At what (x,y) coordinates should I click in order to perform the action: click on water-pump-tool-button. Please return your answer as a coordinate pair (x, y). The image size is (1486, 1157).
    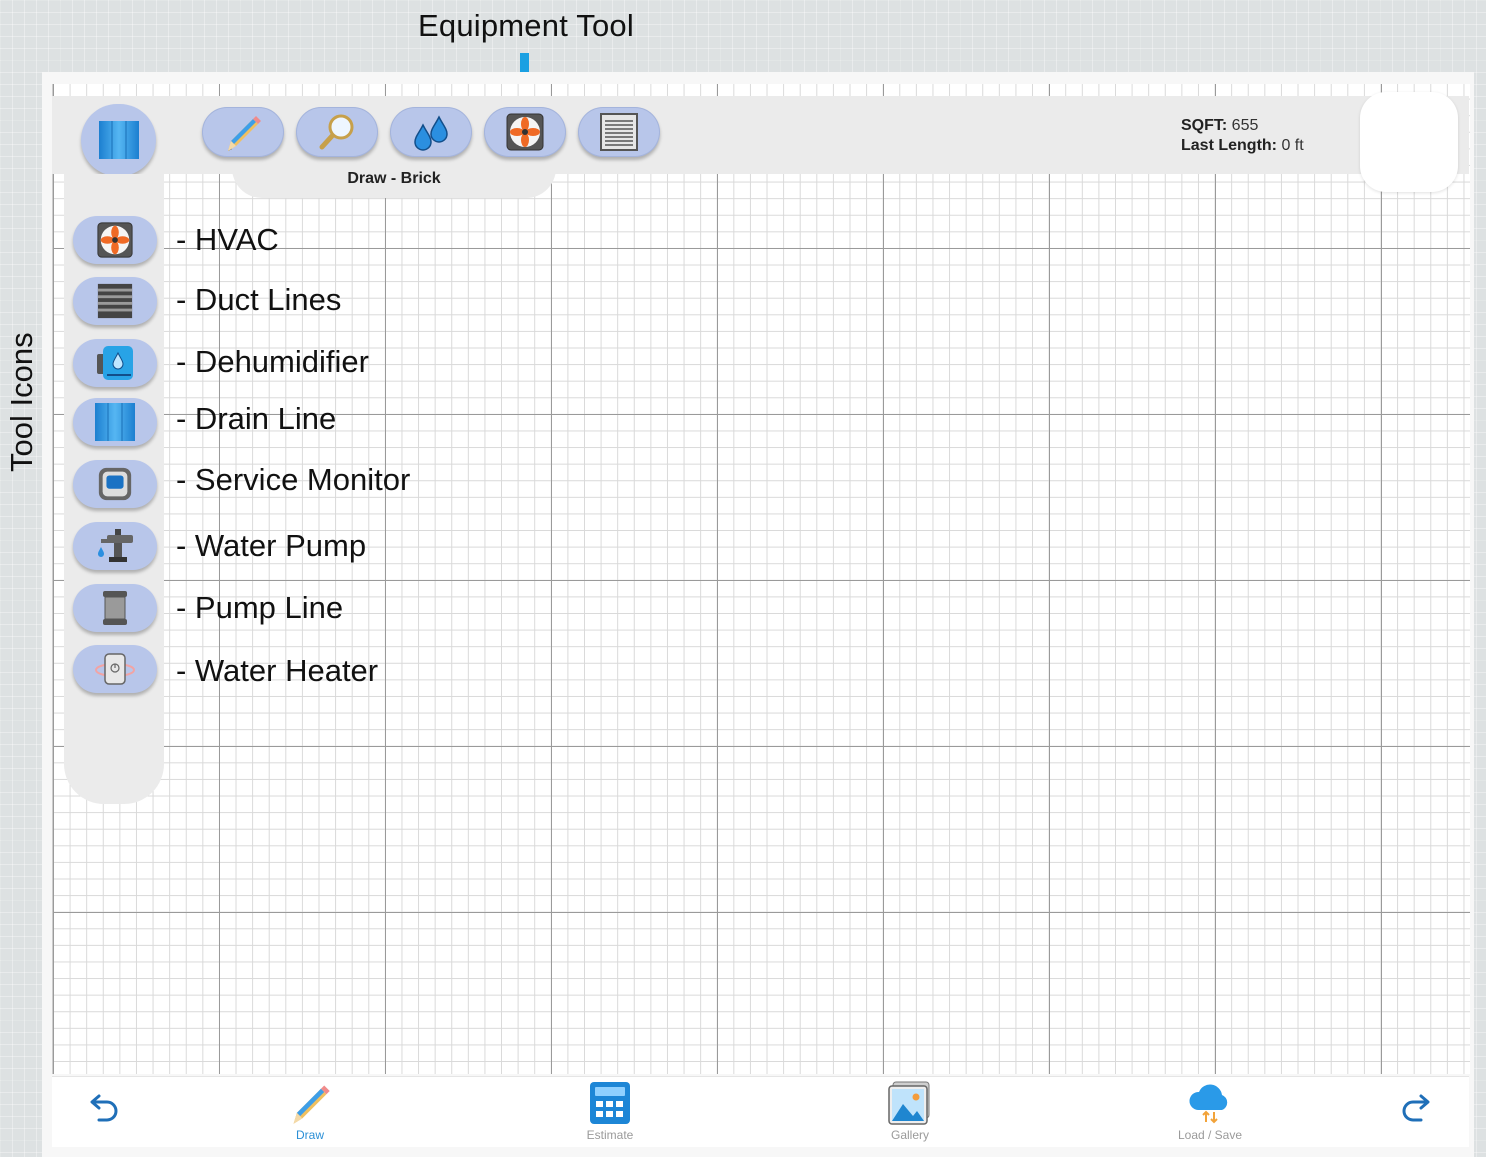
    Looking at the image, I should click on (115, 546).